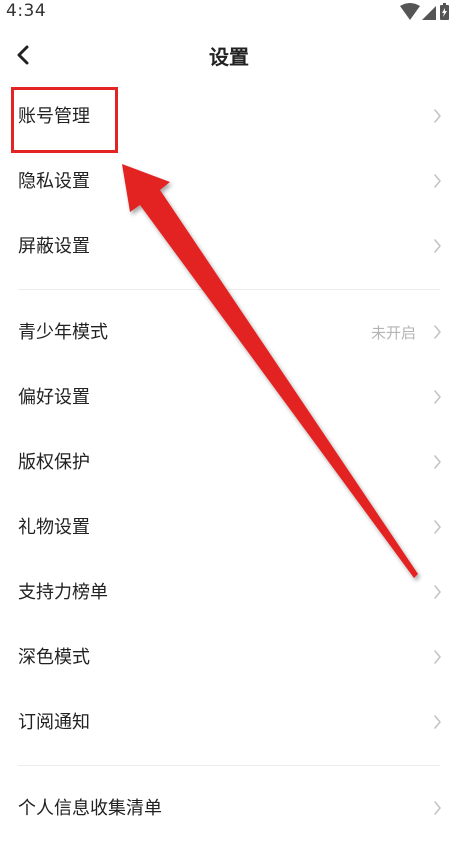 This screenshot has width=458, height=841. I want to click on settings-row-support-ranking: 支持力榜单, so click(229, 592).